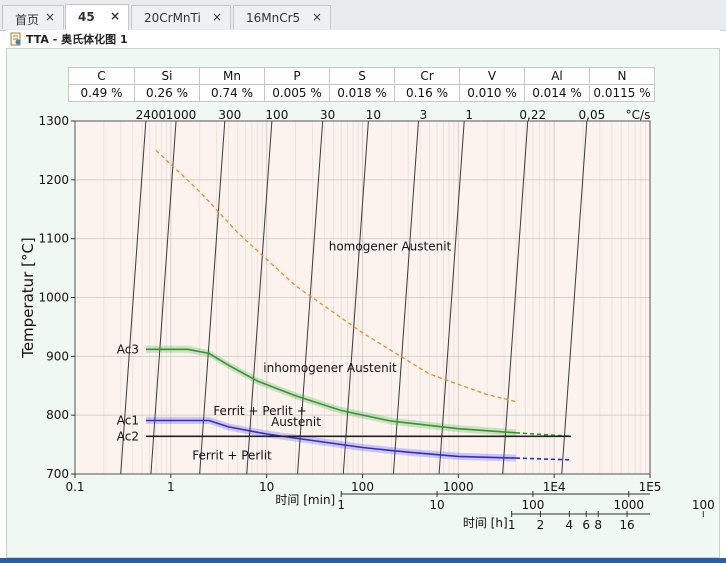  What do you see at coordinates (341, 505) in the screenshot?
I see `minutes-tick-label: 1` at bounding box center [341, 505].